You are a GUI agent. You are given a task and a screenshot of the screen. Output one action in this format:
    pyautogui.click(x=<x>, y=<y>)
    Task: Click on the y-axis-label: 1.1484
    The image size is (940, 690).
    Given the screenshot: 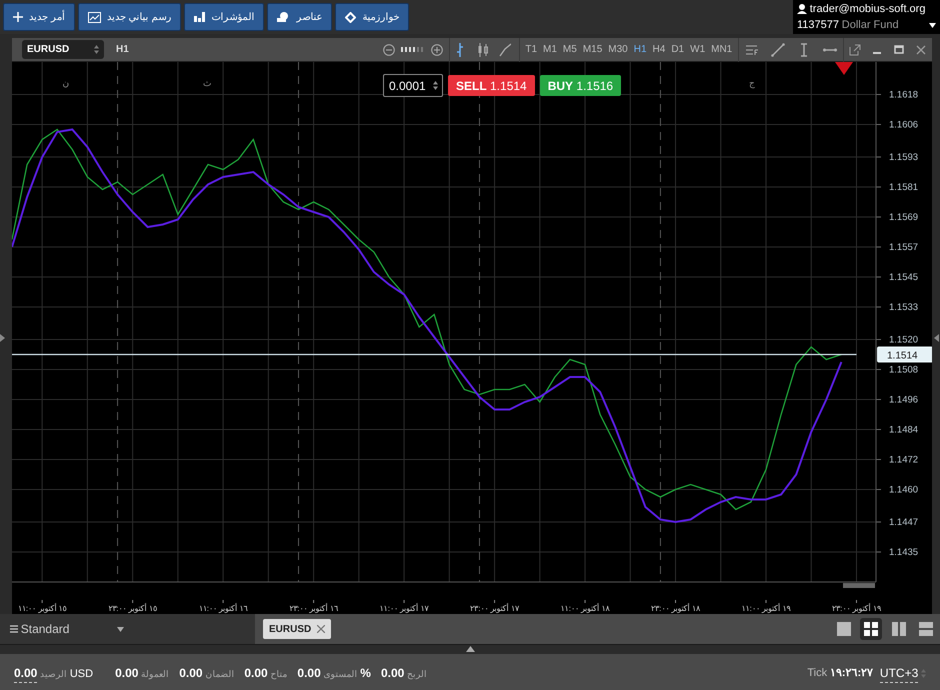 What is the action you would take?
    pyautogui.click(x=903, y=430)
    